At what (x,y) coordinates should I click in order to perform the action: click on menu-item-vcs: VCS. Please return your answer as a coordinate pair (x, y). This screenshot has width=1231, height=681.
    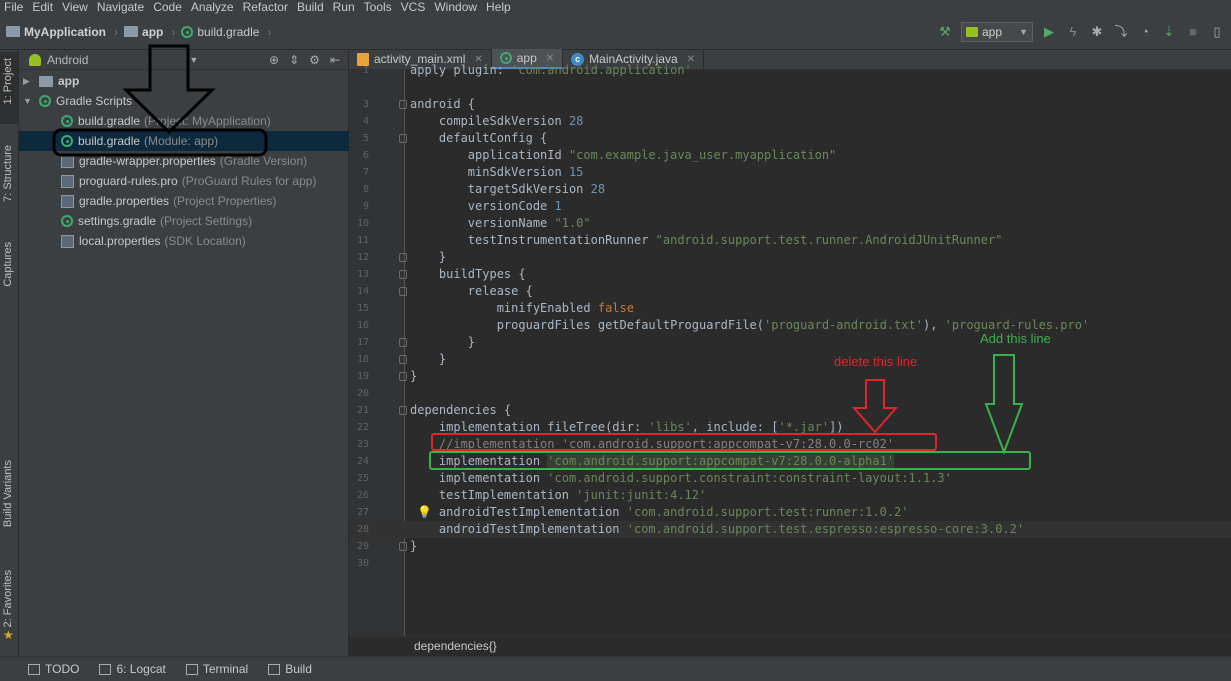
    Looking at the image, I should click on (414, 7).